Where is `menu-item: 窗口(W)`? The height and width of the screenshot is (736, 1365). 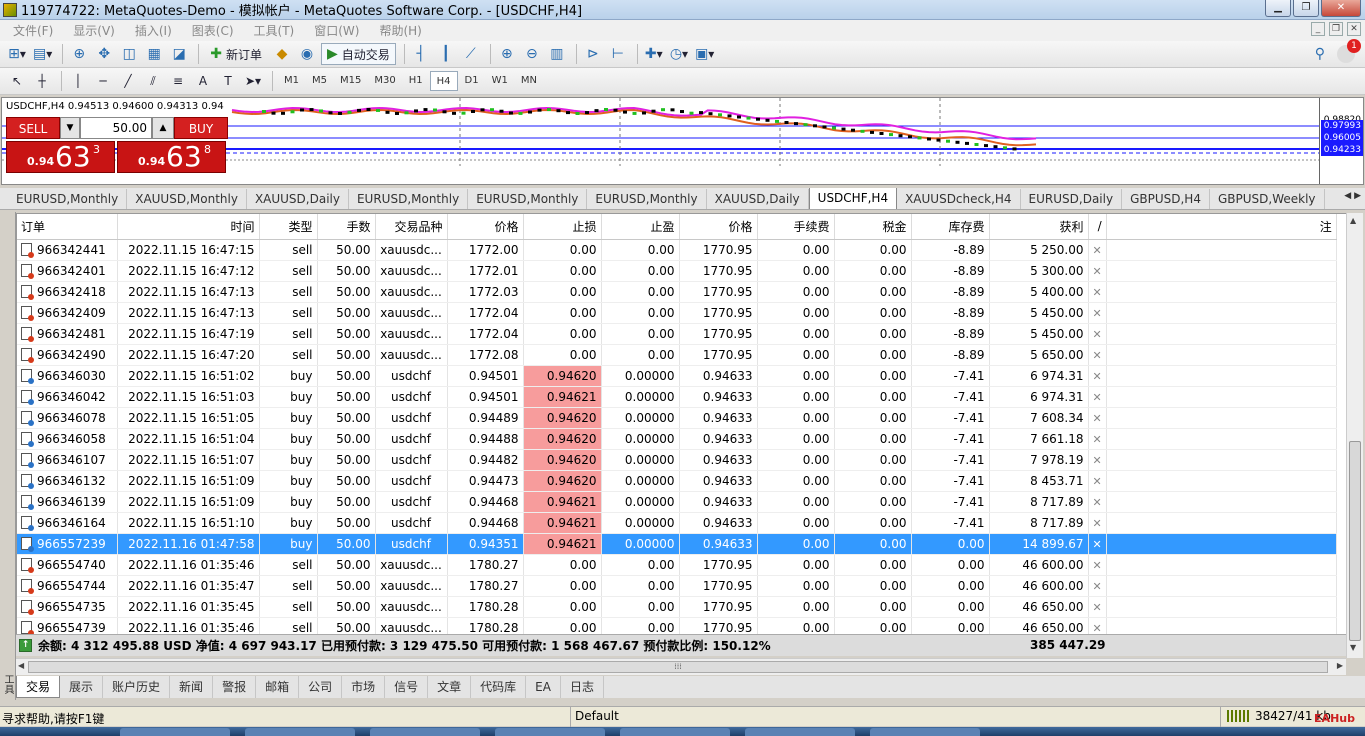
menu-item: 窗口(W) is located at coordinates (337, 30).